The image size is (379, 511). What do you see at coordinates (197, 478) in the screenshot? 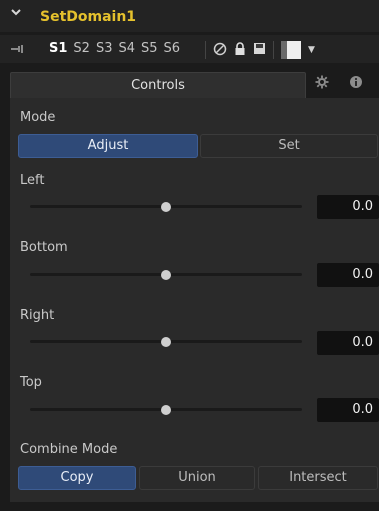
I see `combine-union-button: Union` at bounding box center [197, 478].